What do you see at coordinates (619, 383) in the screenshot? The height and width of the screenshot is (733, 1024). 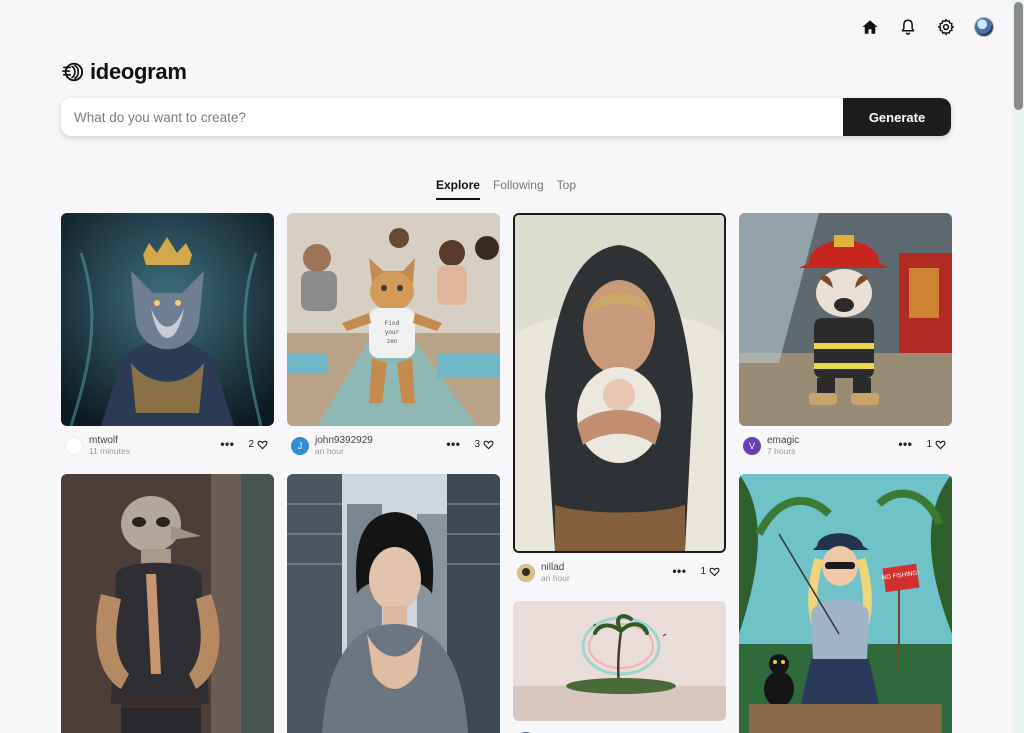 I see `image-hooded-figure` at bounding box center [619, 383].